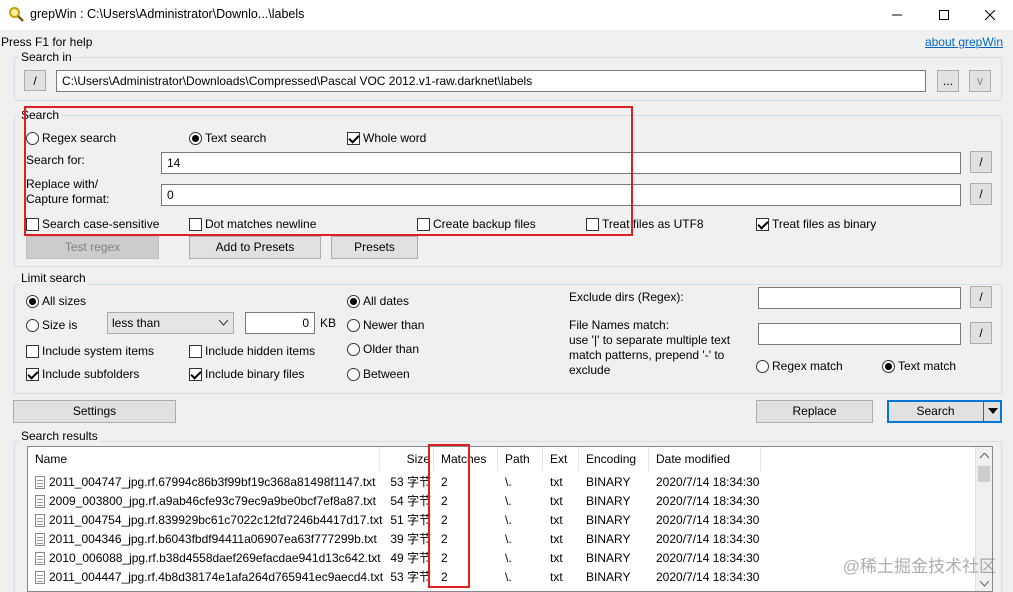 The height and width of the screenshot is (592, 1013). What do you see at coordinates (353, 374) in the screenshot?
I see `between-radio` at bounding box center [353, 374].